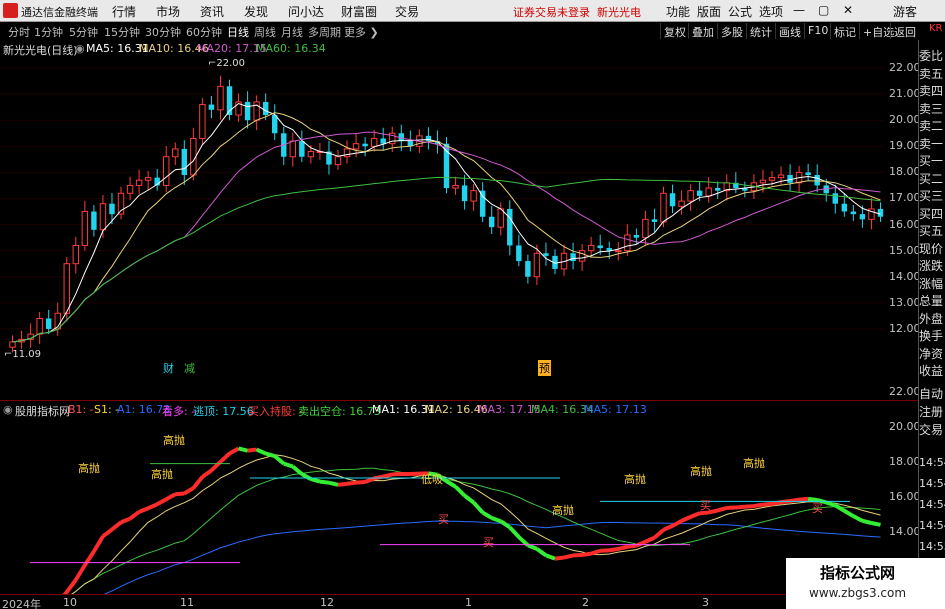 The image size is (945, 609). Describe the element at coordinates (931, 336) in the screenshot. I see `sidebar-field-label: 换手` at that location.